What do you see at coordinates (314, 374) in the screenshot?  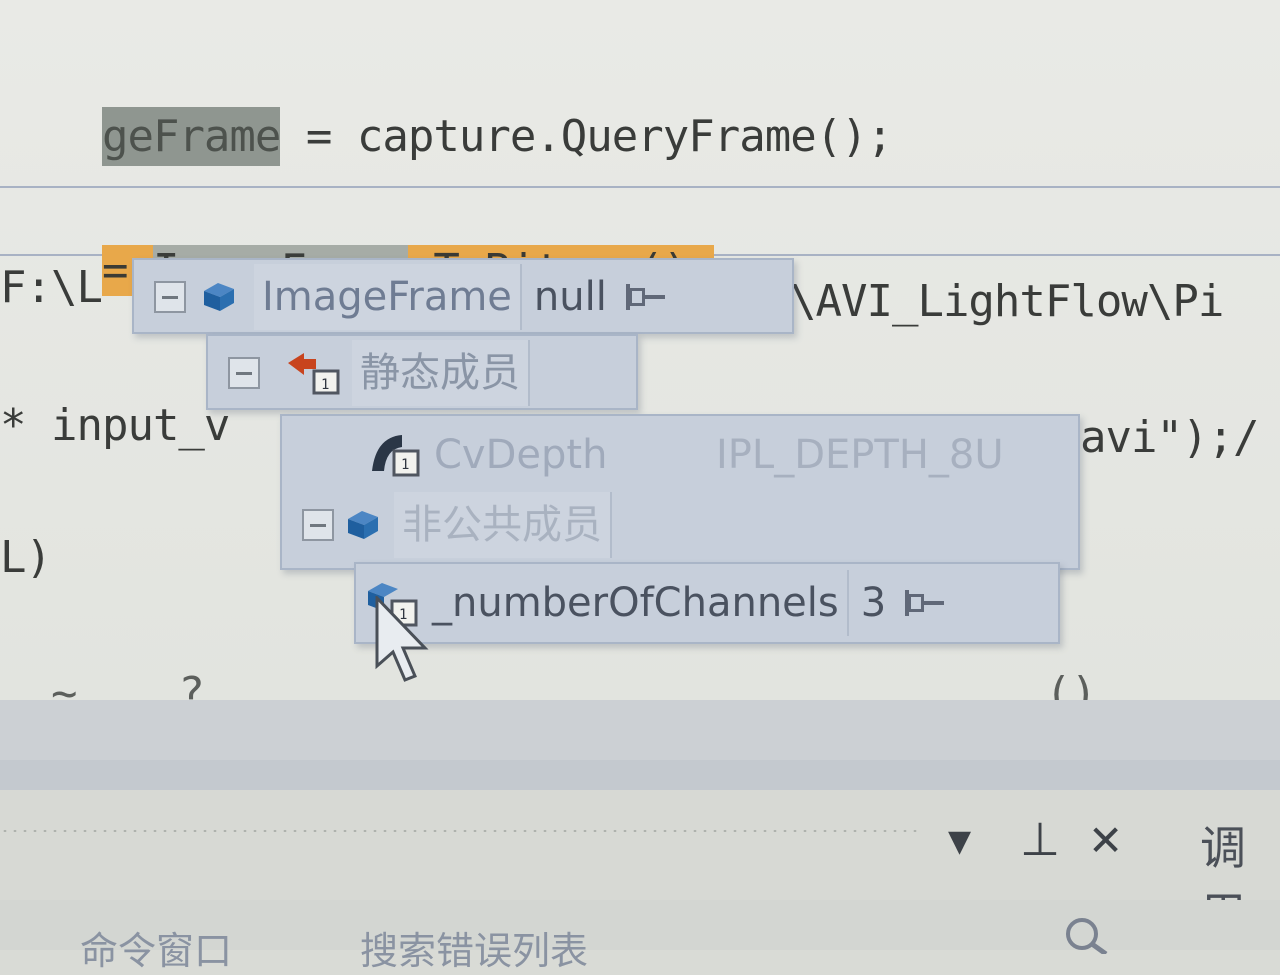 I see `static-members-icon: 1` at bounding box center [314, 374].